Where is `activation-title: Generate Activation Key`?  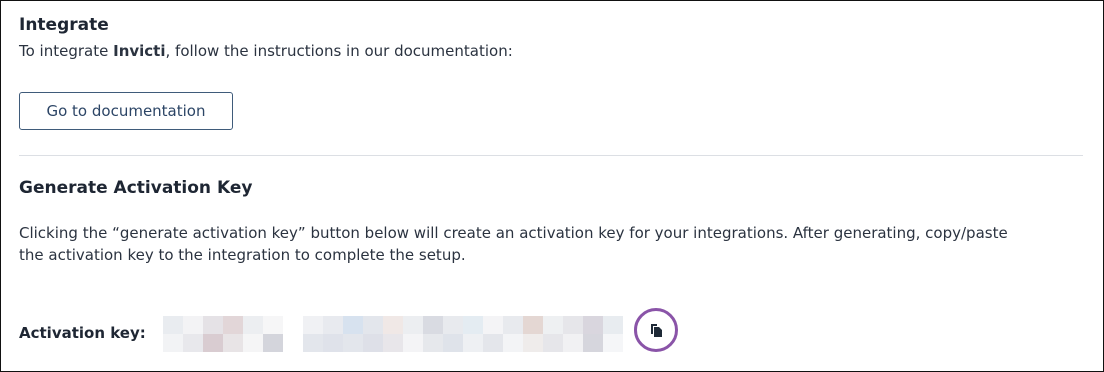 activation-title: Generate Activation Key is located at coordinates (136, 188).